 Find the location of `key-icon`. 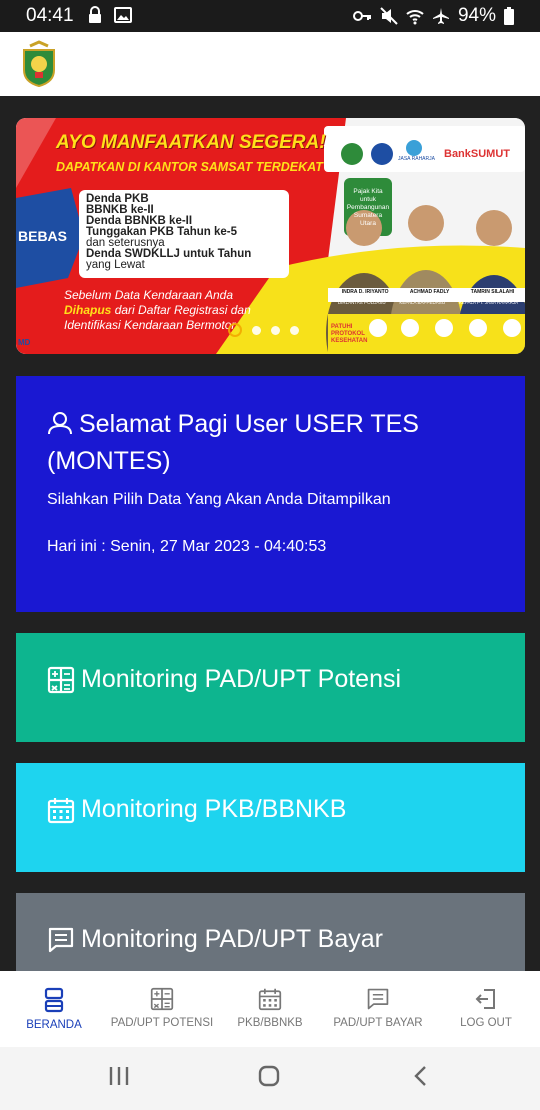

key-icon is located at coordinates (361, 16).